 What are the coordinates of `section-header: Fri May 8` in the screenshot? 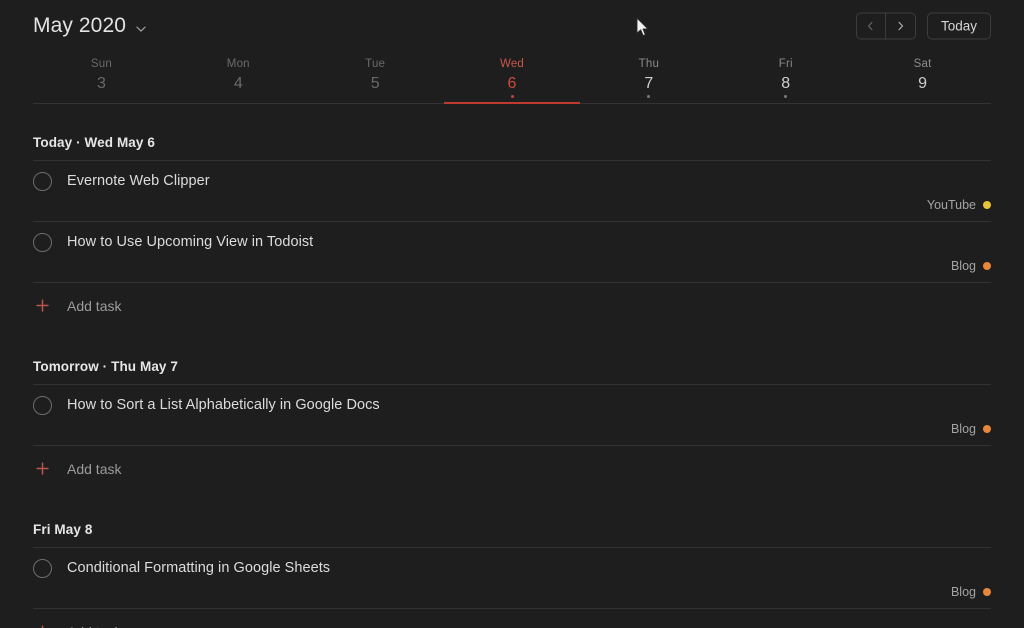 It's located at (63, 529).